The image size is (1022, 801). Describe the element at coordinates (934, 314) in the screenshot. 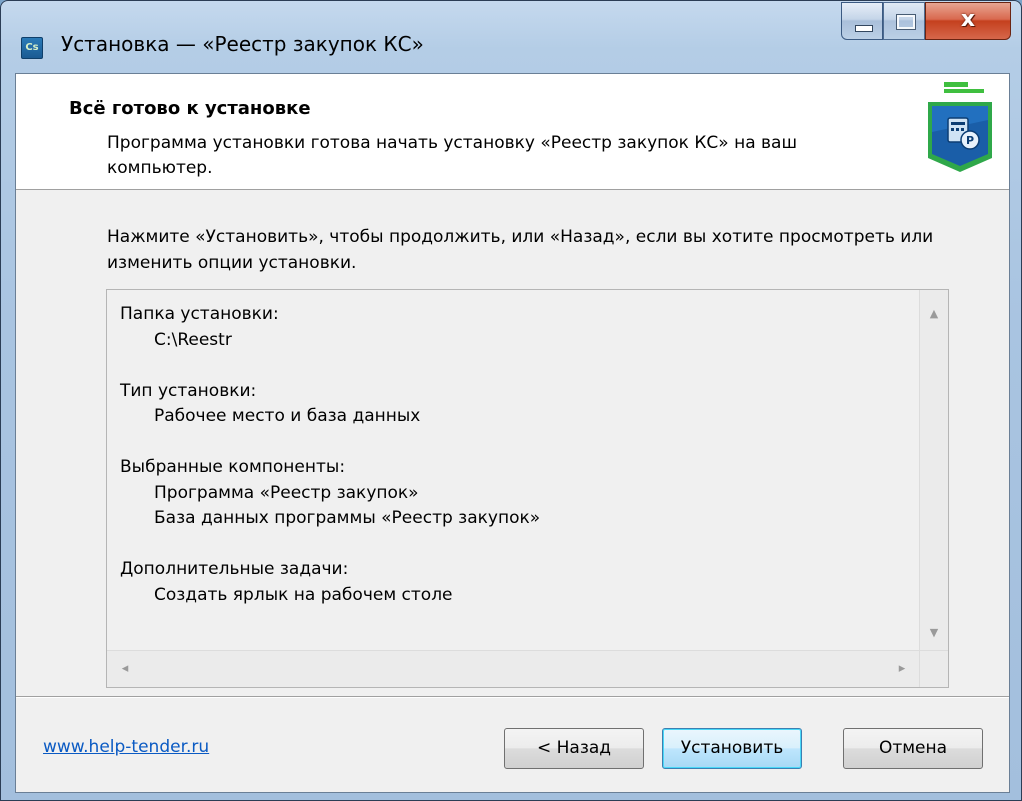

I see `scroll-up-icon: ▲` at that location.